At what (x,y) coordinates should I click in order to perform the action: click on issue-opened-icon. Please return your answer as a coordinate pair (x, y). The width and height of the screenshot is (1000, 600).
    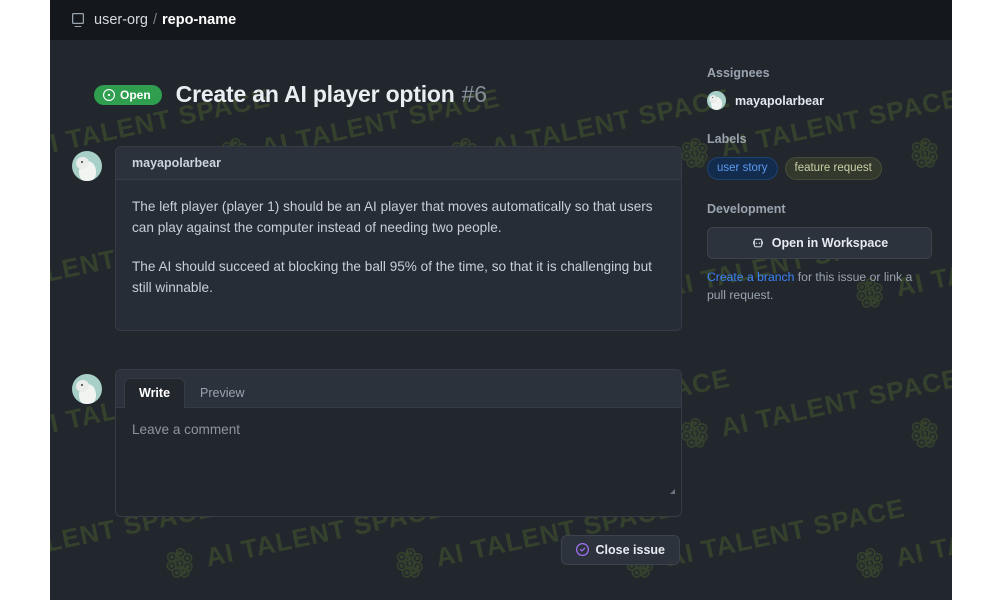
    Looking at the image, I should click on (109, 94).